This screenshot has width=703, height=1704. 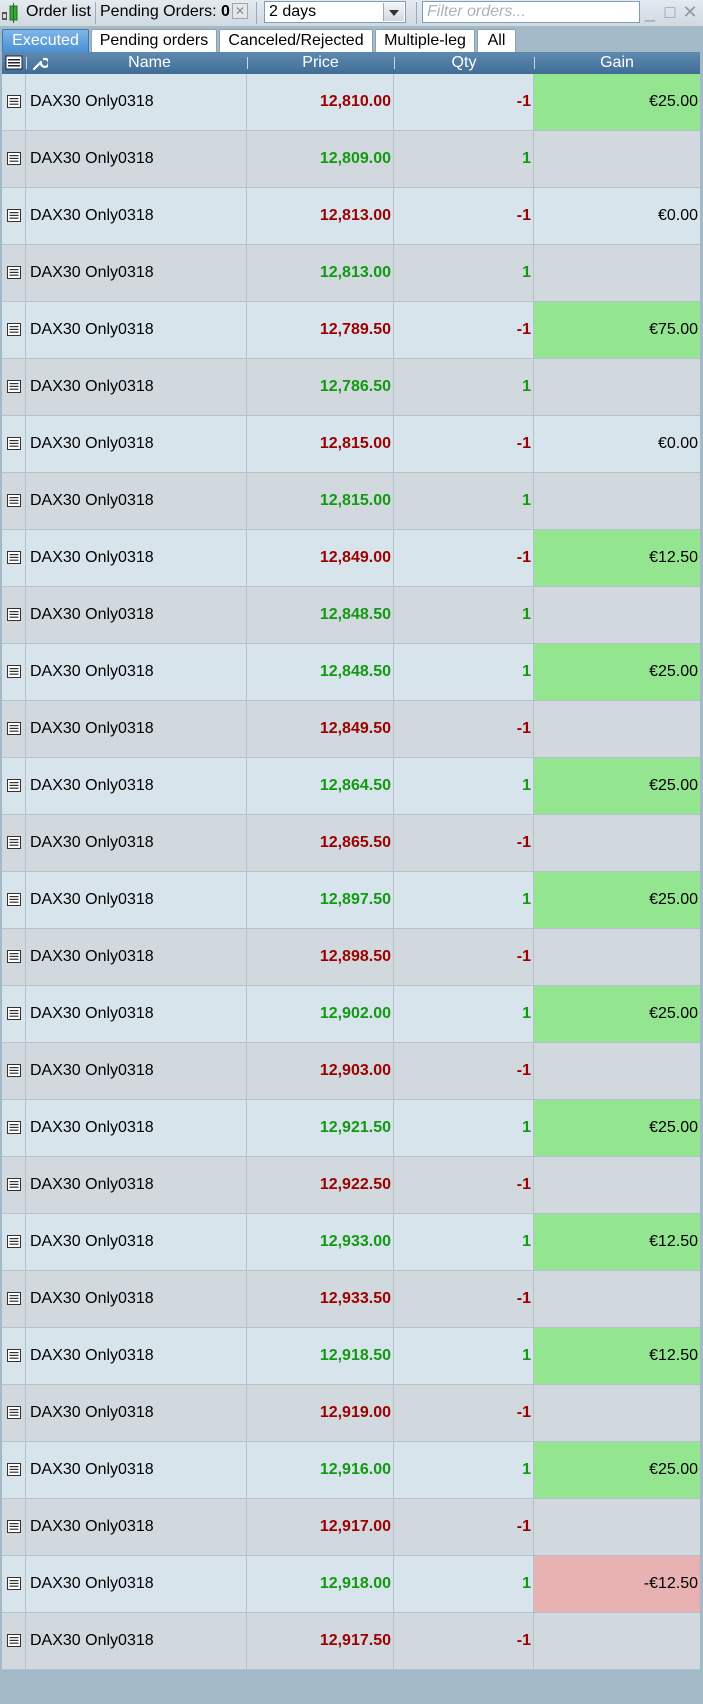 What do you see at coordinates (351, 1185) in the screenshot?
I see `table-row: DAX30 Only0318 12,922.50 -1` at bounding box center [351, 1185].